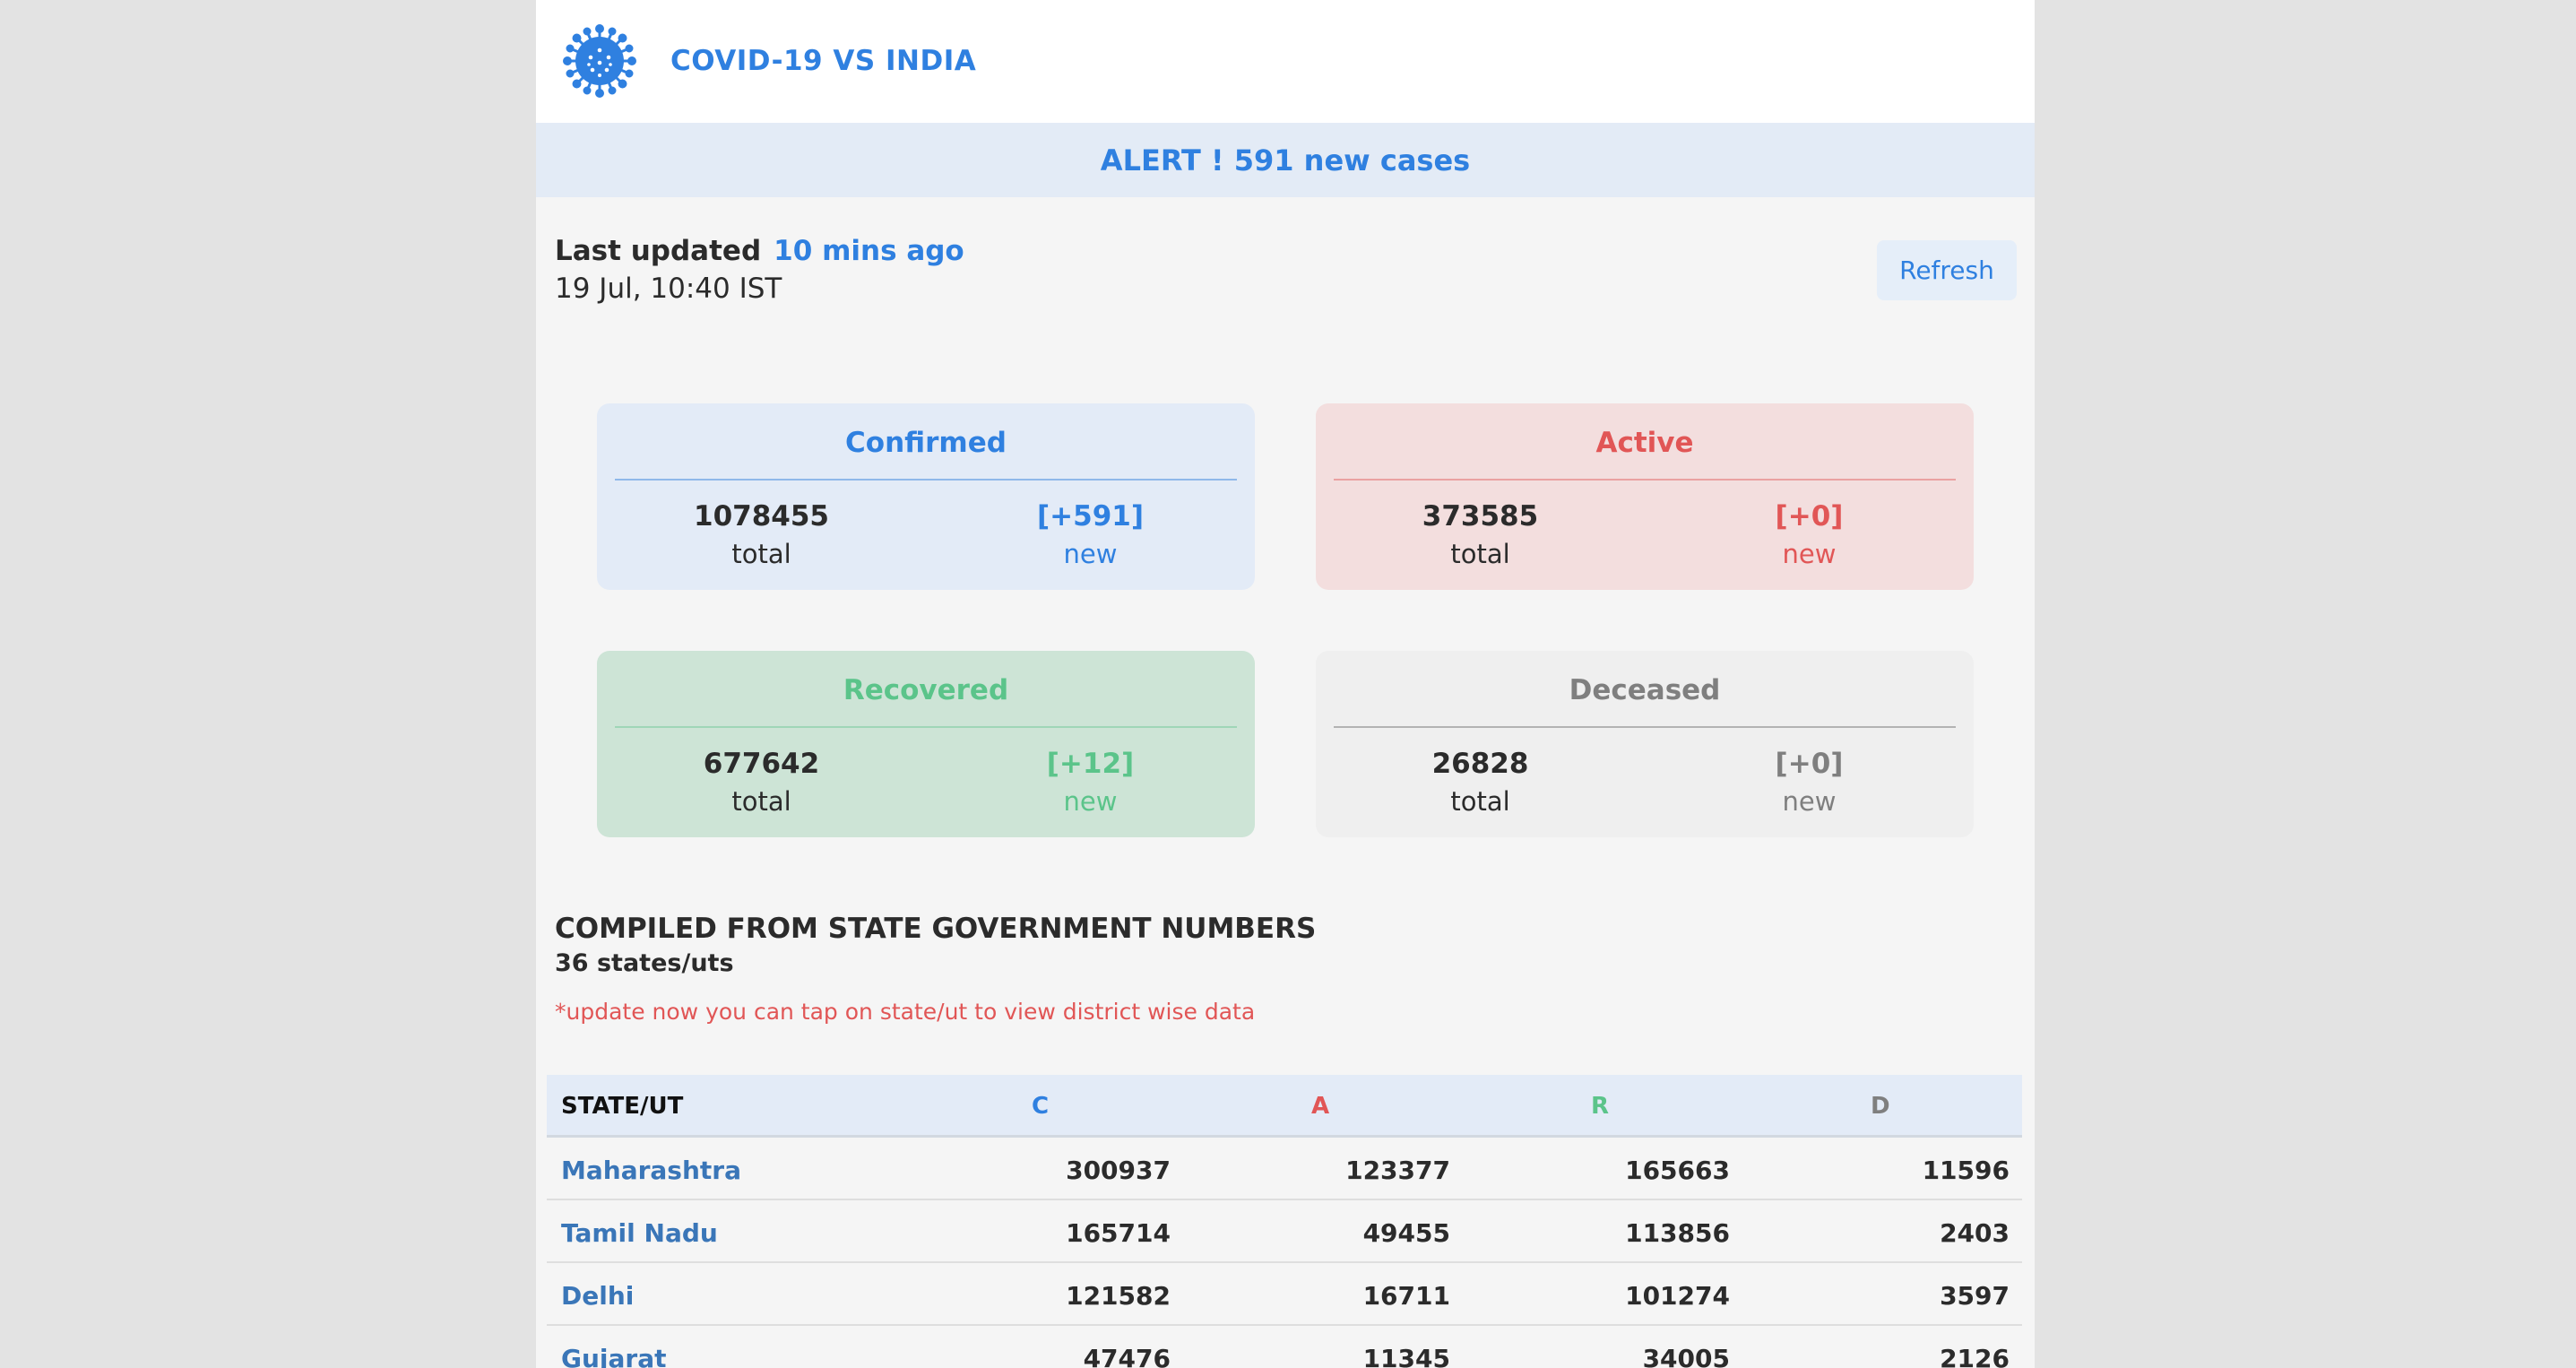 This screenshot has height=1368, width=2576. I want to click on confirmed-value: 300937, so click(1118, 1170).